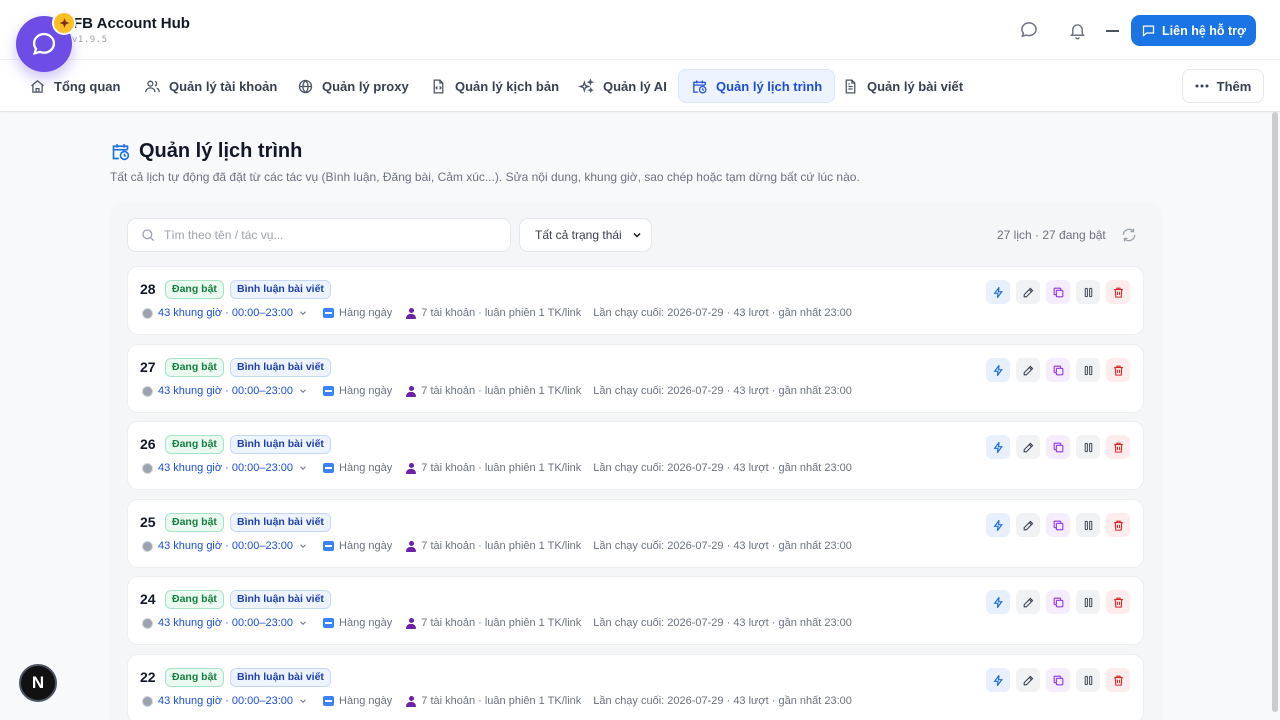  I want to click on page-header: Quản lý lịch trình, so click(206, 151).